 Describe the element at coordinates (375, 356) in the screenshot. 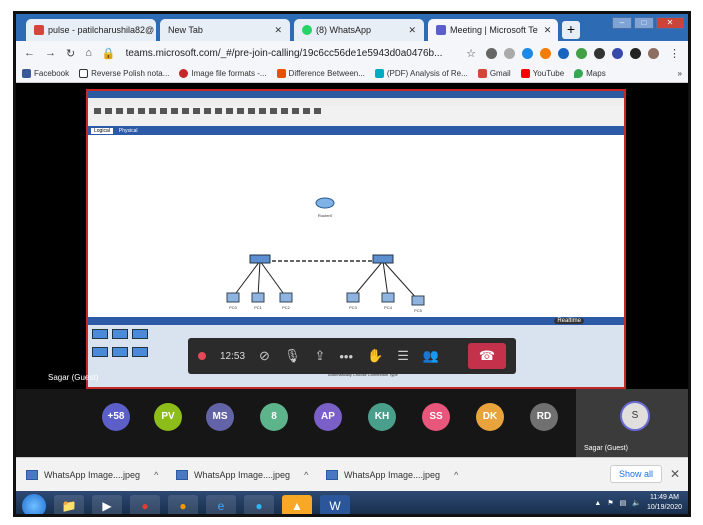

I see `raise-hand-icon: ✋` at that location.